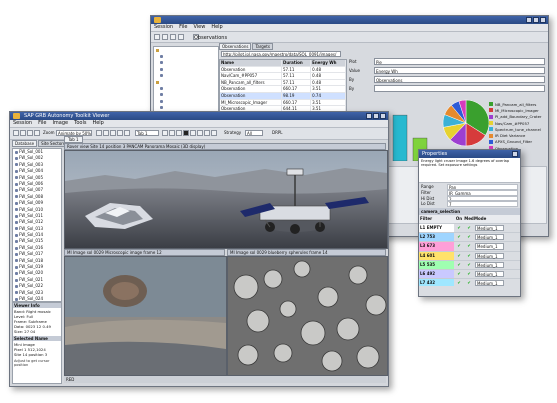 The width and height of the screenshot is (557, 403). I want to click on grid-icon, so click(165, 133).